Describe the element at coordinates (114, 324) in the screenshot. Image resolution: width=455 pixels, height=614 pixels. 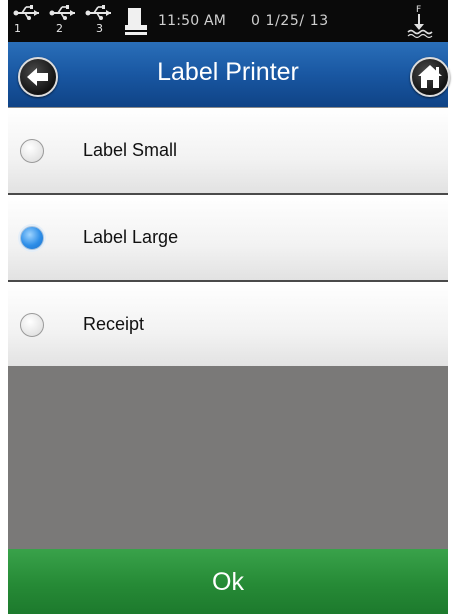
I see `option-label: Receipt` at that location.